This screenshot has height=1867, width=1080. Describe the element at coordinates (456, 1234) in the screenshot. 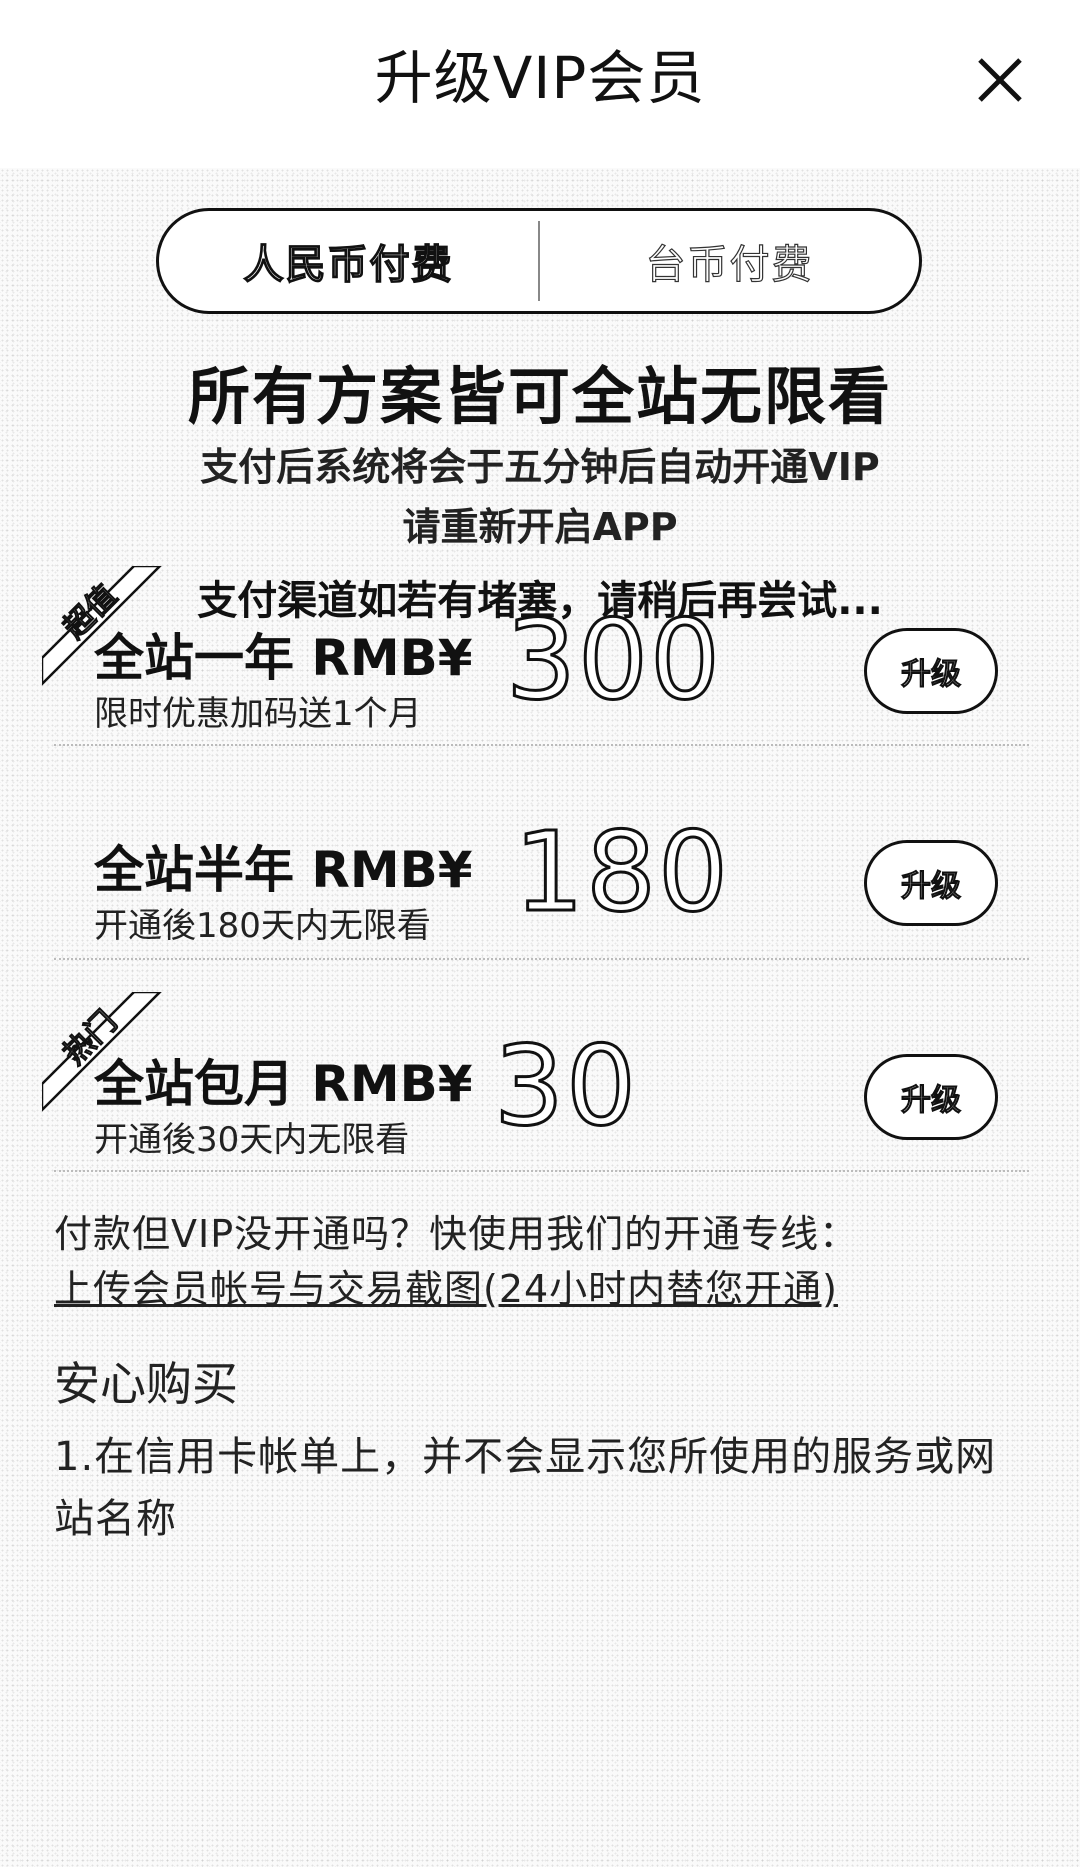

I see `help-text: 付款但VIP没开通吗？快使用我们的开通专线：` at that location.